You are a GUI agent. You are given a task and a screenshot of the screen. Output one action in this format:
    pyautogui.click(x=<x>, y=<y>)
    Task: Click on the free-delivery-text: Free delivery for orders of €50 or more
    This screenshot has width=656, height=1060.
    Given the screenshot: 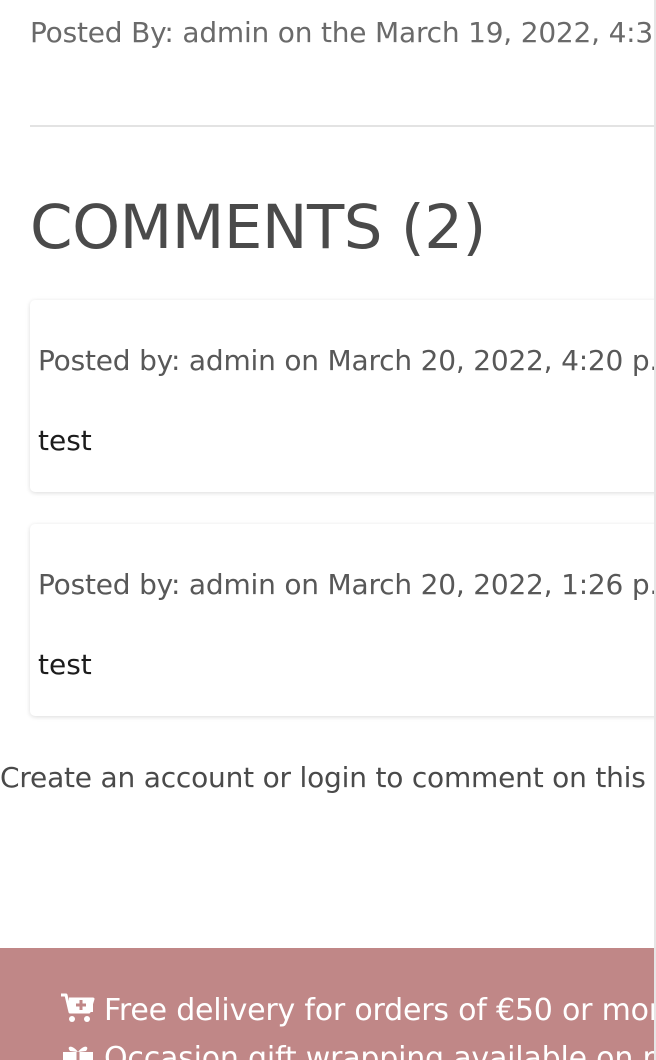 What is the action you would take?
    pyautogui.click(x=379, y=1010)
    